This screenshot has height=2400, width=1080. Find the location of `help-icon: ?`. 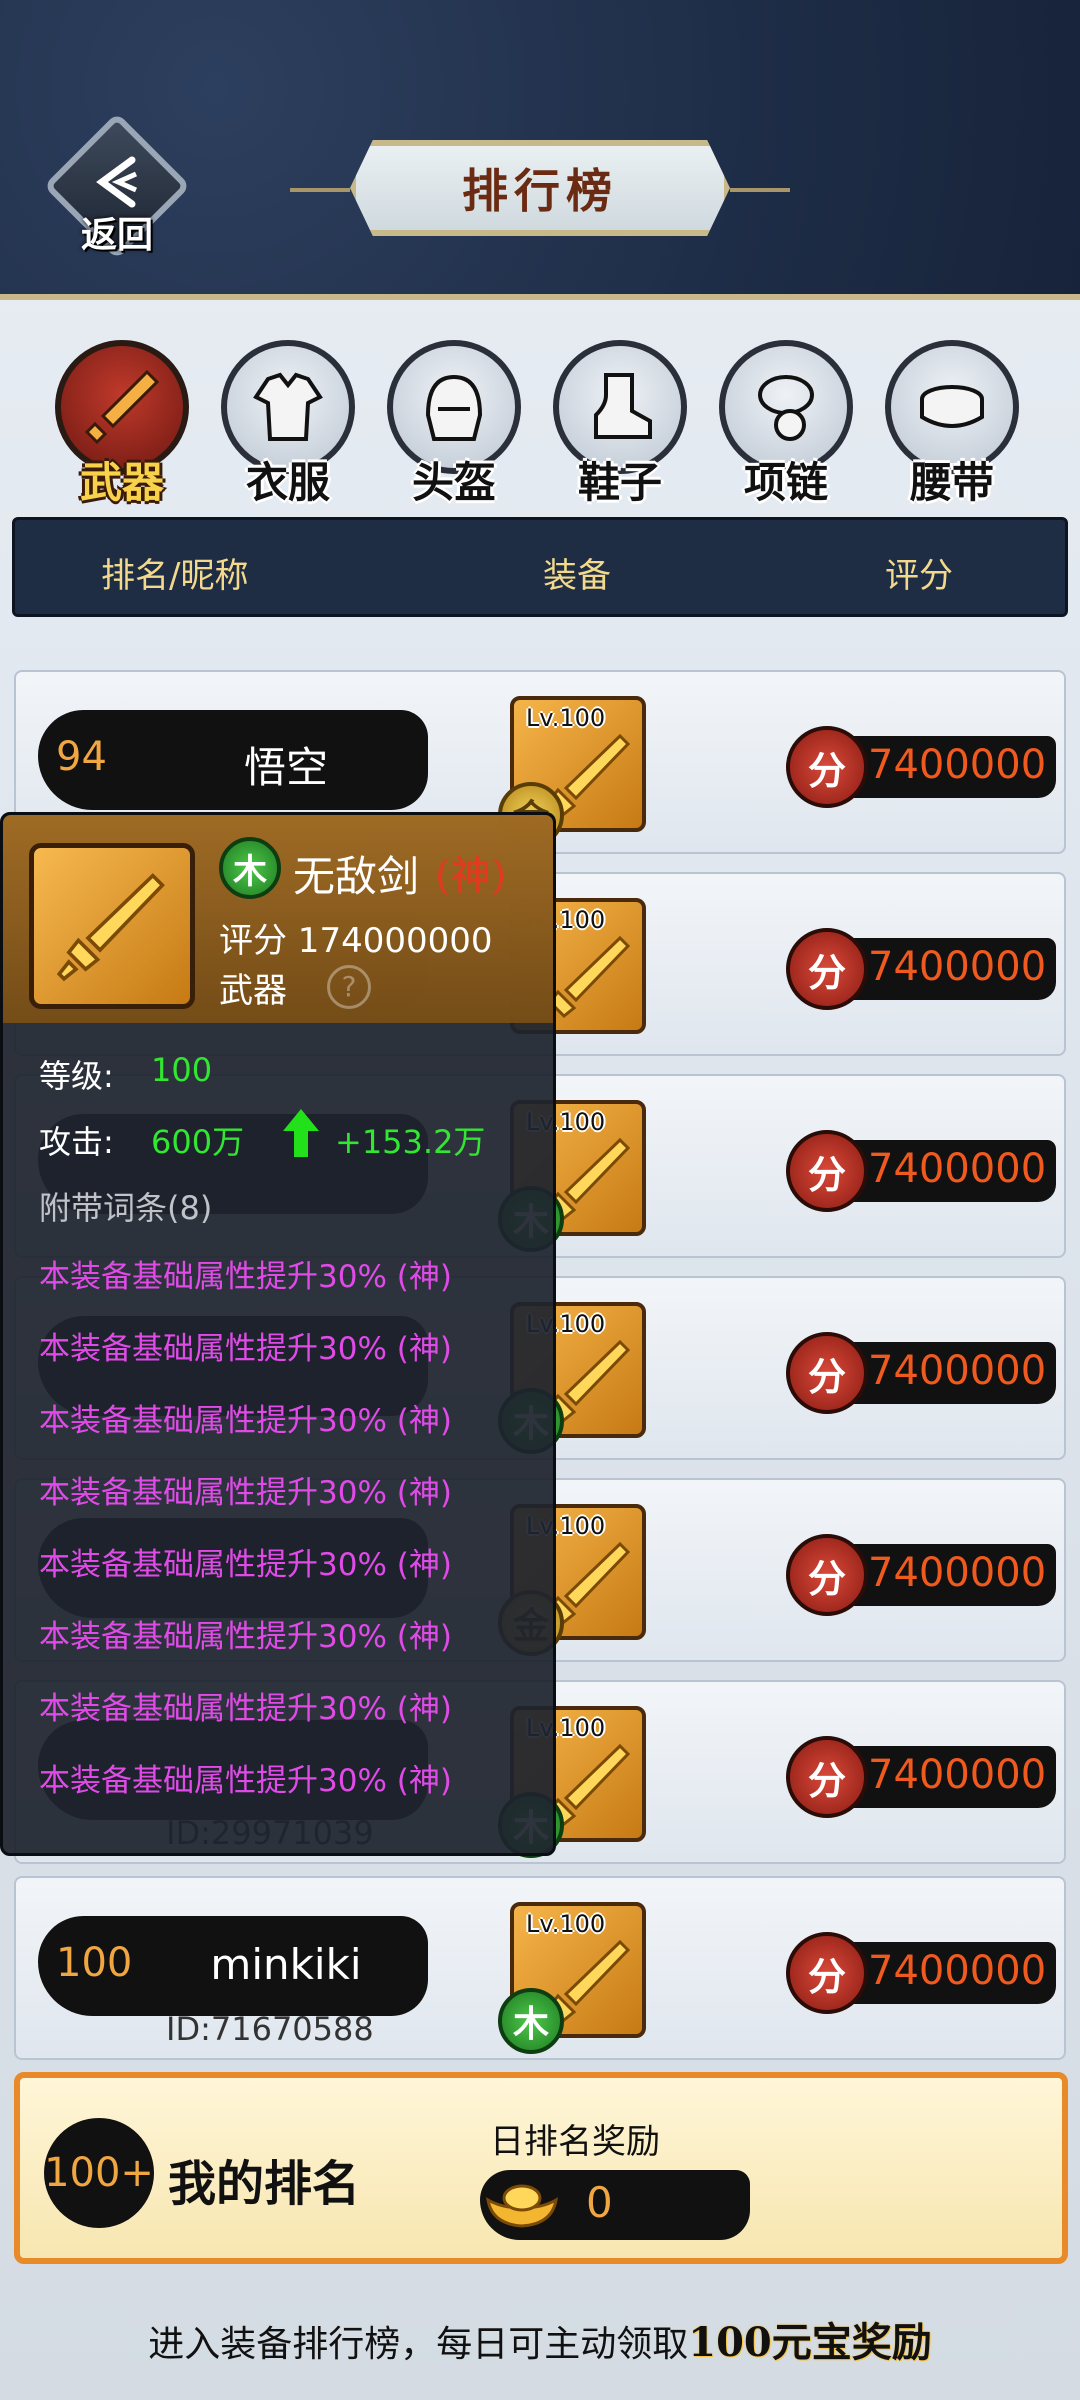

help-icon: ? is located at coordinates (349, 987).